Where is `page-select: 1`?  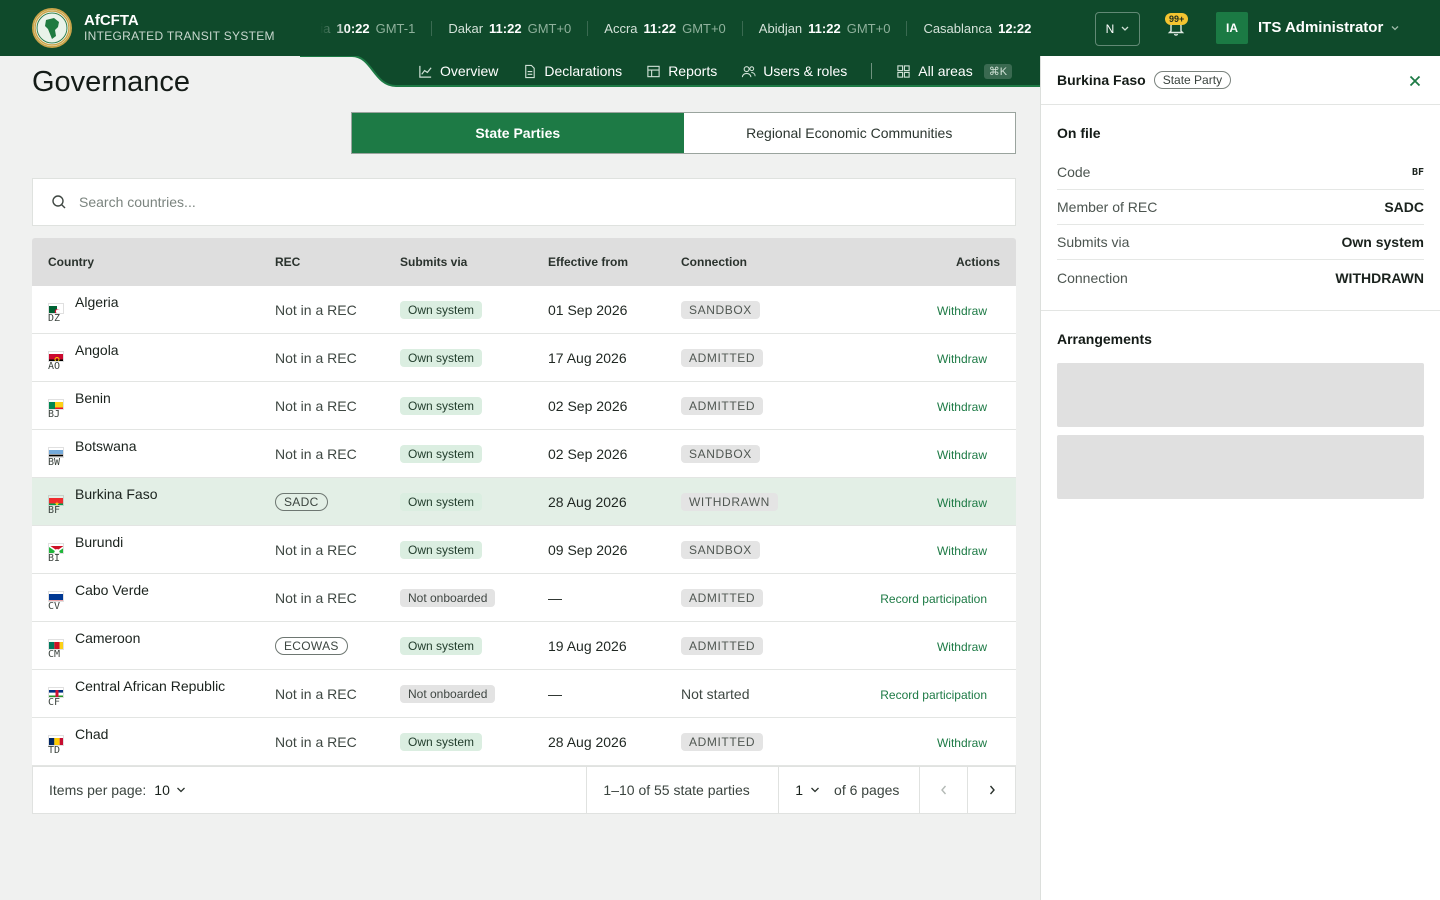
page-select: 1 is located at coordinates (807, 790).